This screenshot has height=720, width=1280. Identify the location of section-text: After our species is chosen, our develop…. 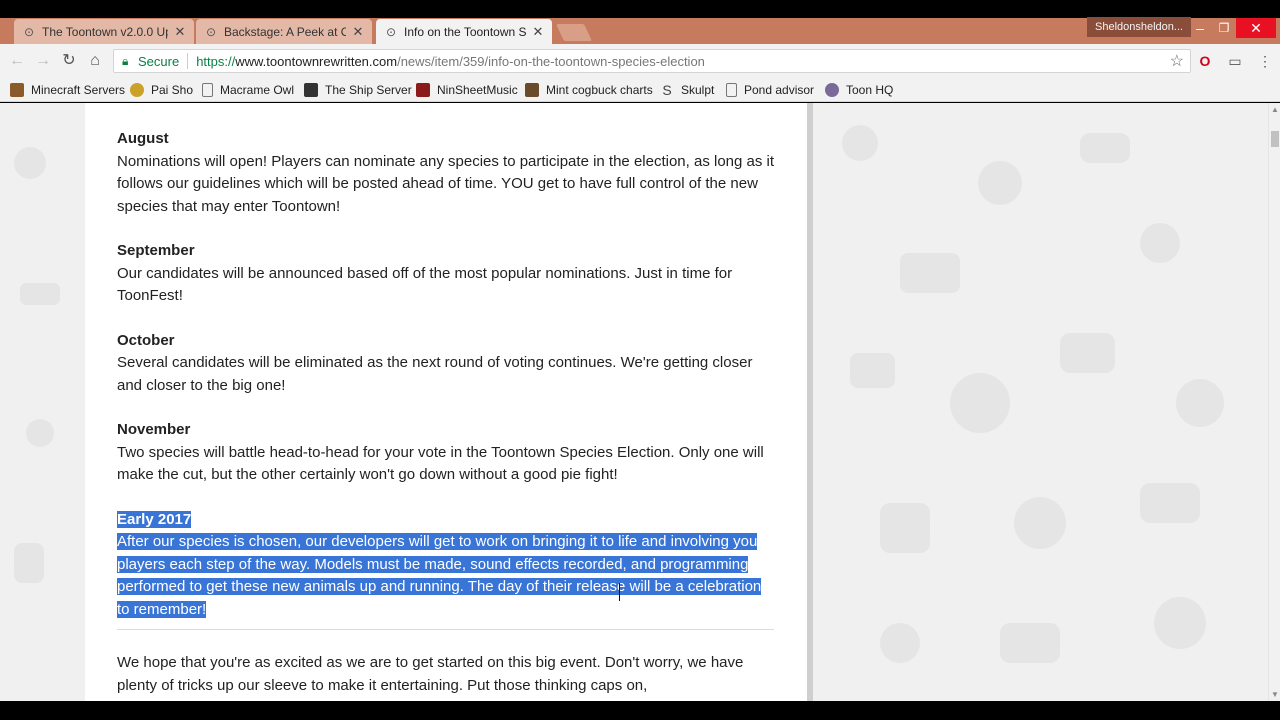
(447, 576).